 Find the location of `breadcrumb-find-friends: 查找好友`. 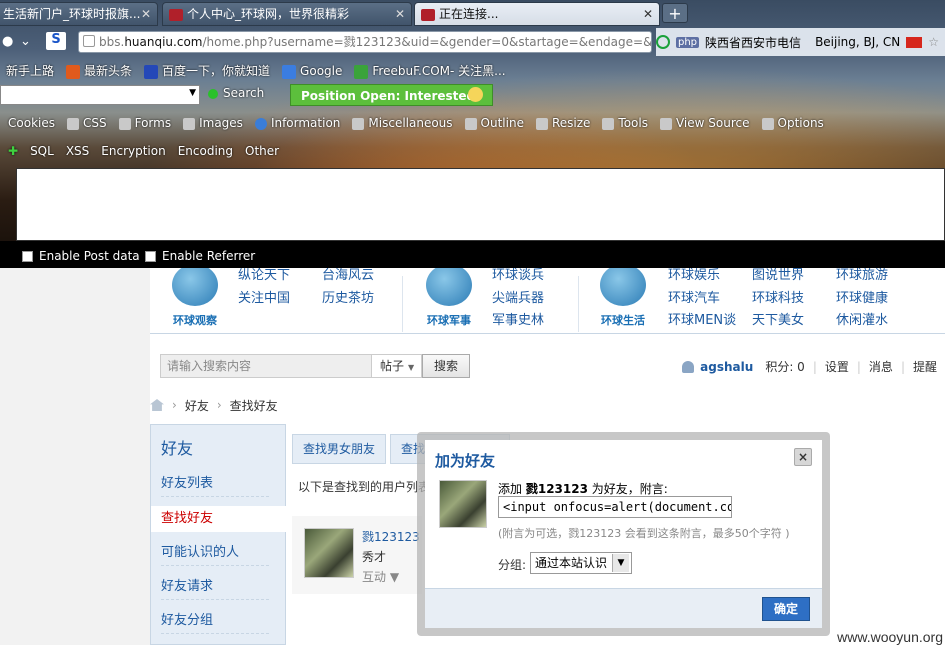

breadcrumb-find-friends: 查找好友 is located at coordinates (254, 405).